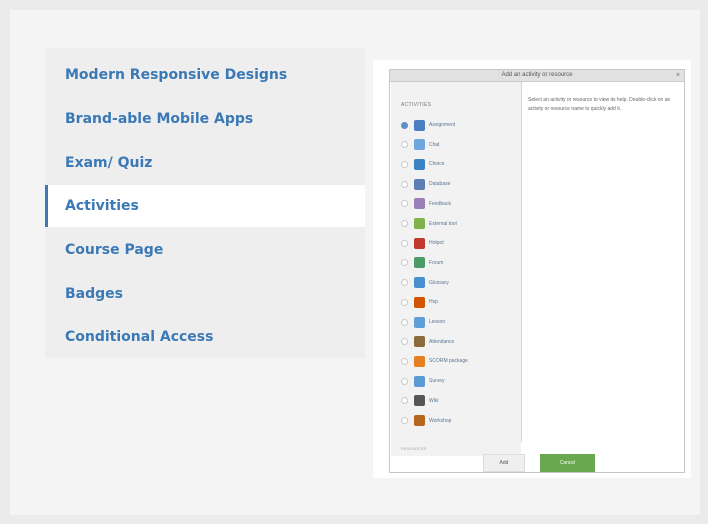  What do you see at coordinates (437, 381) in the screenshot?
I see `activity-label: Survey` at bounding box center [437, 381].